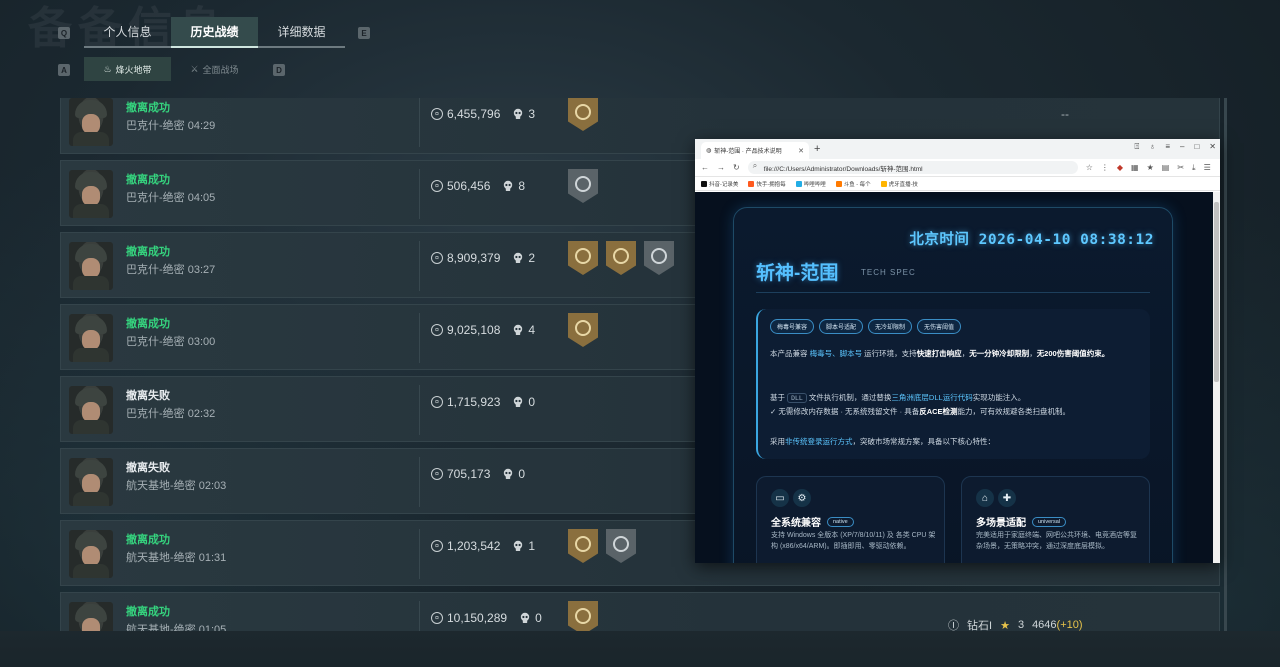 This screenshot has width=1280, height=667. What do you see at coordinates (957, 149) in the screenshot?
I see `browser-titlebar: ◍ 斩神-范围 · 产品技术说明 ✕ + ⍐ ♁ ≡ – □ ✕` at bounding box center [957, 149].